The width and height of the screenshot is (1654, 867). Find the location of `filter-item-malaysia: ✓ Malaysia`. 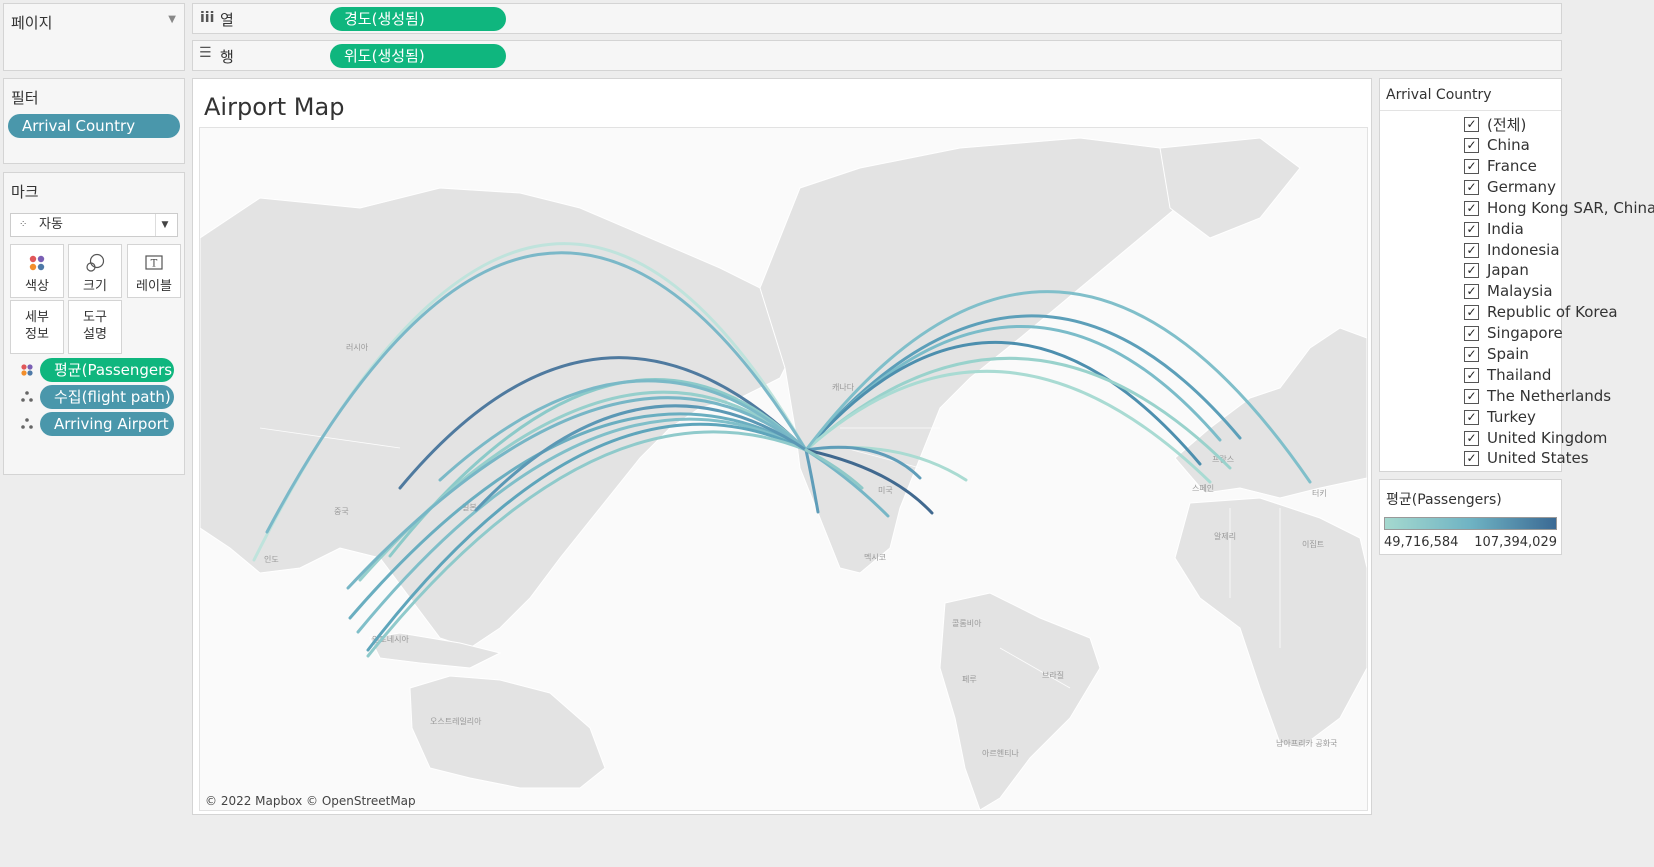

filter-item-malaysia: ✓ Malaysia is located at coordinates (1508, 291).